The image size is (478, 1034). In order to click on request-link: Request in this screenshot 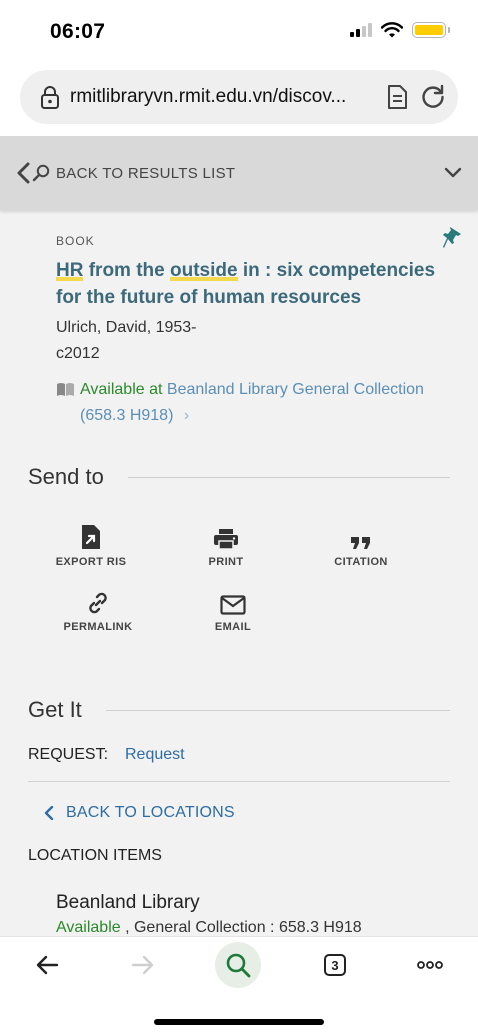, I will do `click(155, 763)`.